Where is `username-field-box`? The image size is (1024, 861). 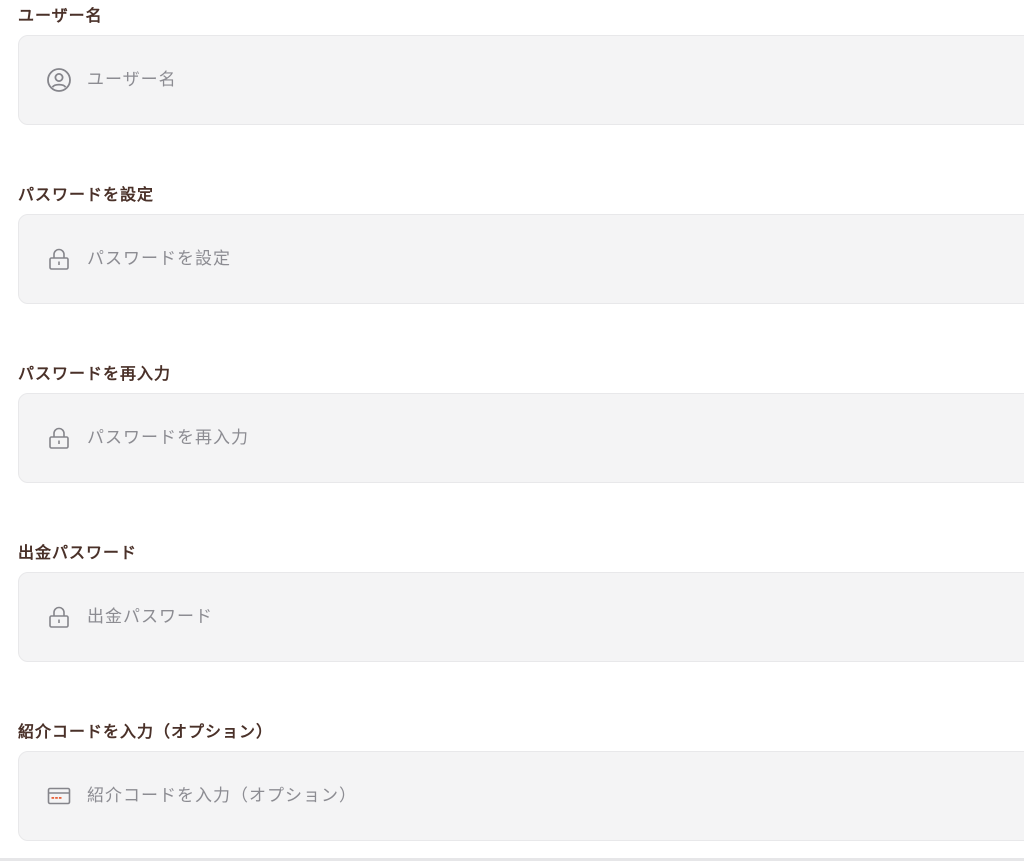
username-field-box is located at coordinates (521, 80).